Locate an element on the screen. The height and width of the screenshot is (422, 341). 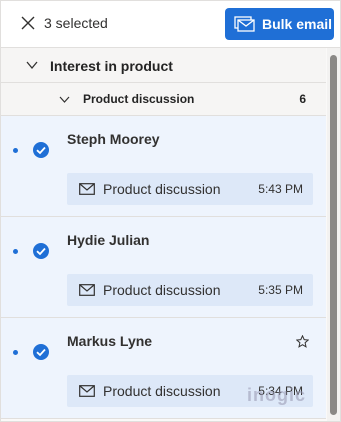
contact-name: Hydie Julian is located at coordinates (108, 240).